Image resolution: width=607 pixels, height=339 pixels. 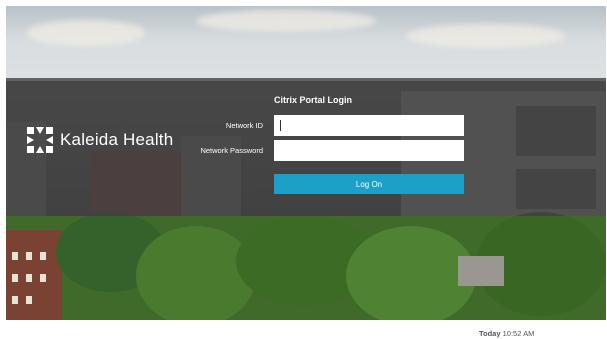 What do you see at coordinates (40, 140) in the screenshot?
I see `kaleida-logo-icon` at bounding box center [40, 140].